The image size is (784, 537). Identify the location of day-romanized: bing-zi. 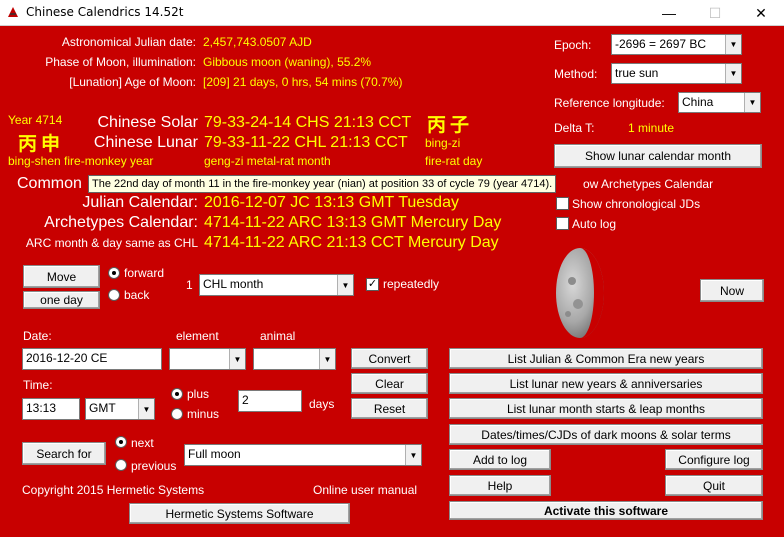
(443, 143).